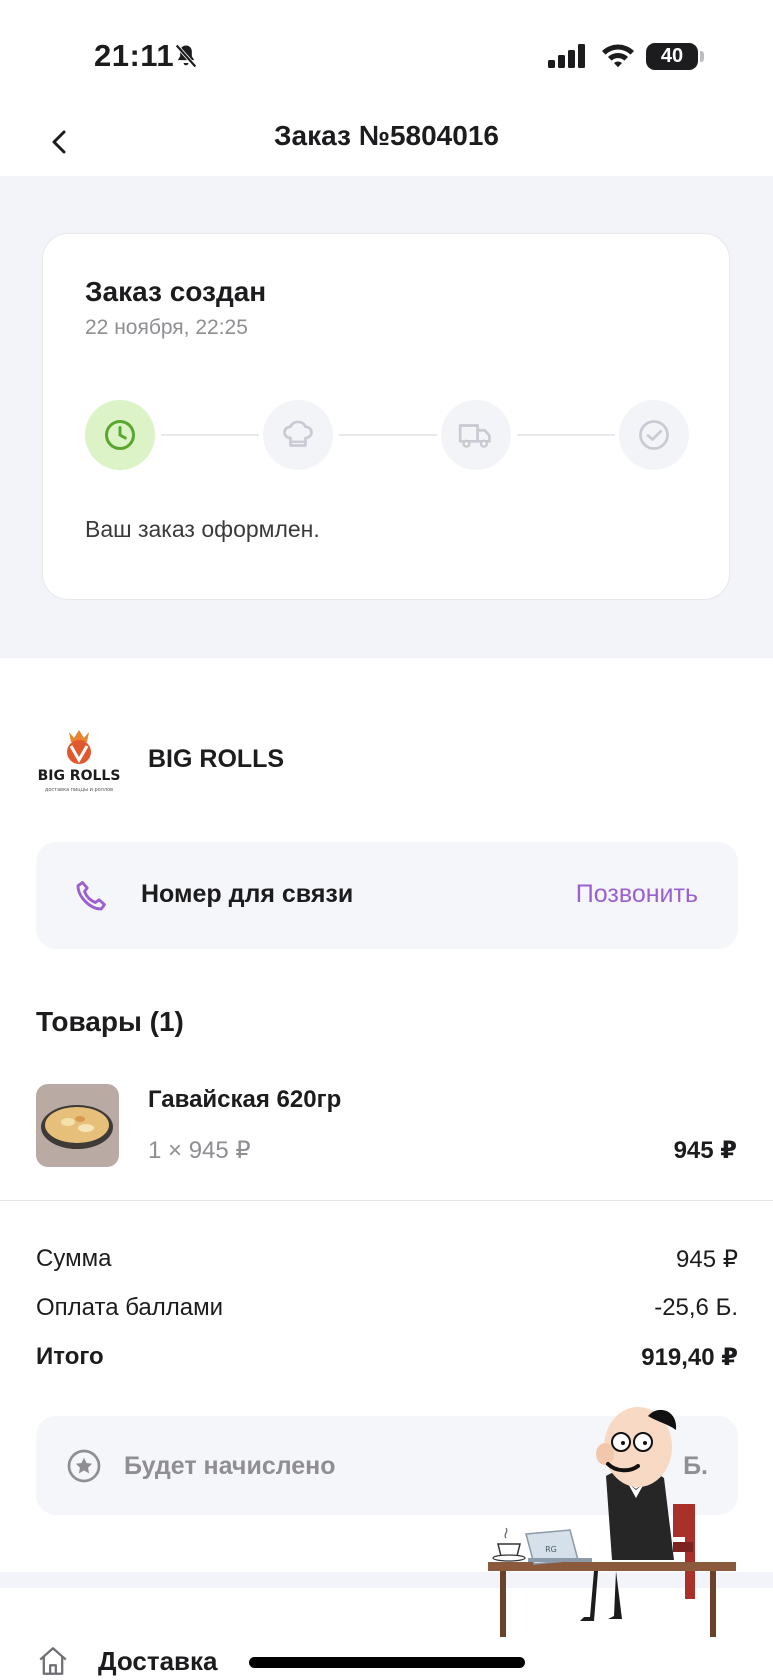  I want to click on step-delivery, so click(476, 435).